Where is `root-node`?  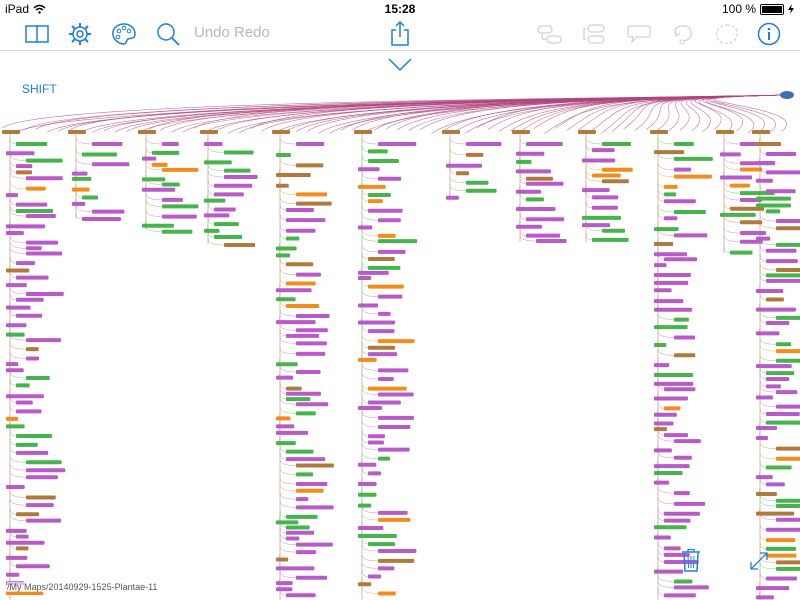
root-node is located at coordinates (787, 95).